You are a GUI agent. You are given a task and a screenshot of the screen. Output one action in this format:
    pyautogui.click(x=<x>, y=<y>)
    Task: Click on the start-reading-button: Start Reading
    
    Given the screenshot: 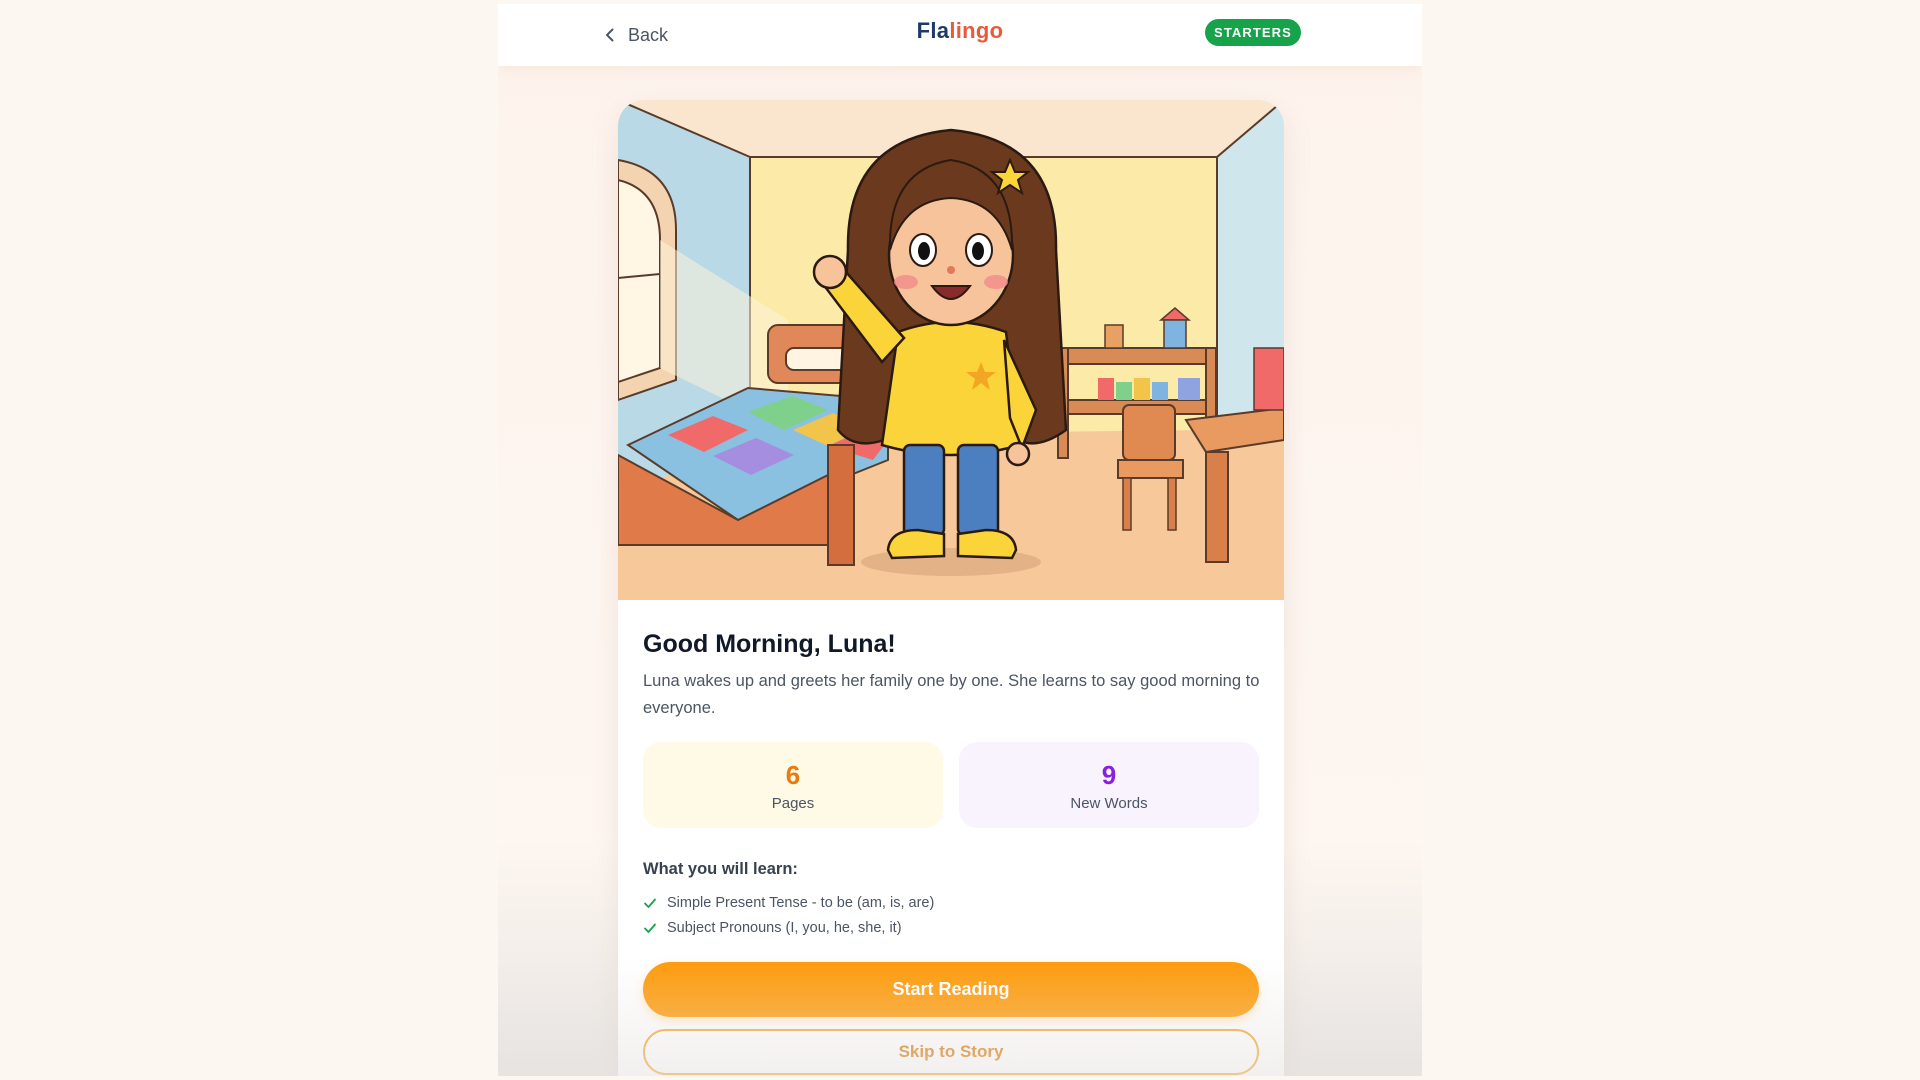 What is the action you would take?
    pyautogui.click(x=951, y=989)
    